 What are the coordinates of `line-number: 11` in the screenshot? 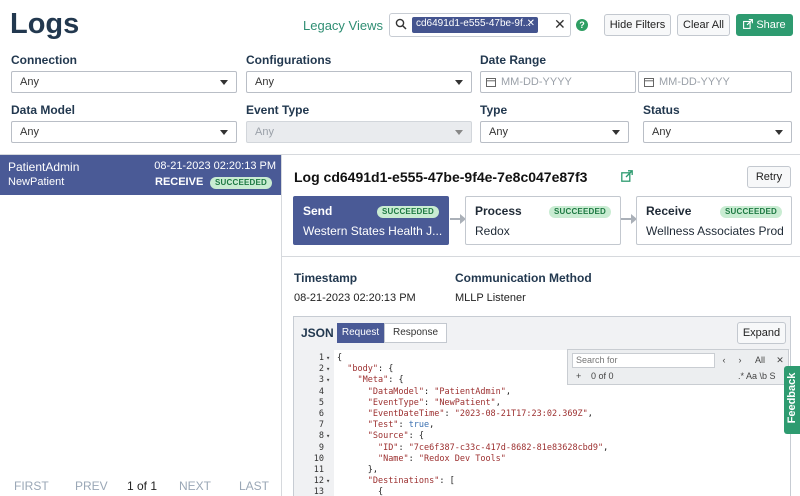 It's located at (318, 470).